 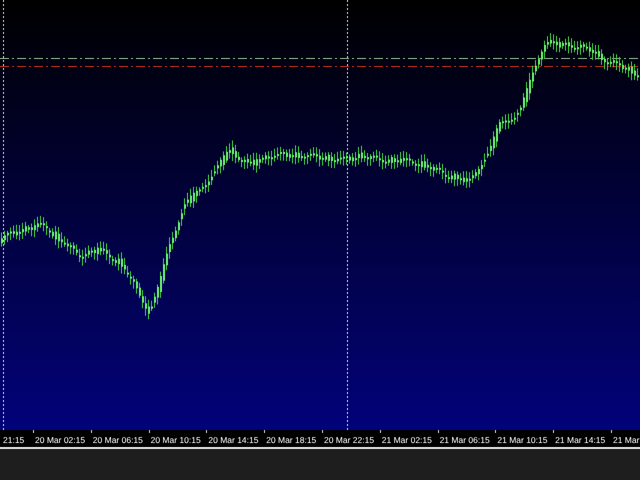 What do you see at coordinates (580, 440) in the screenshot?
I see `time-label: 21 Mar 14:15` at bounding box center [580, 440].